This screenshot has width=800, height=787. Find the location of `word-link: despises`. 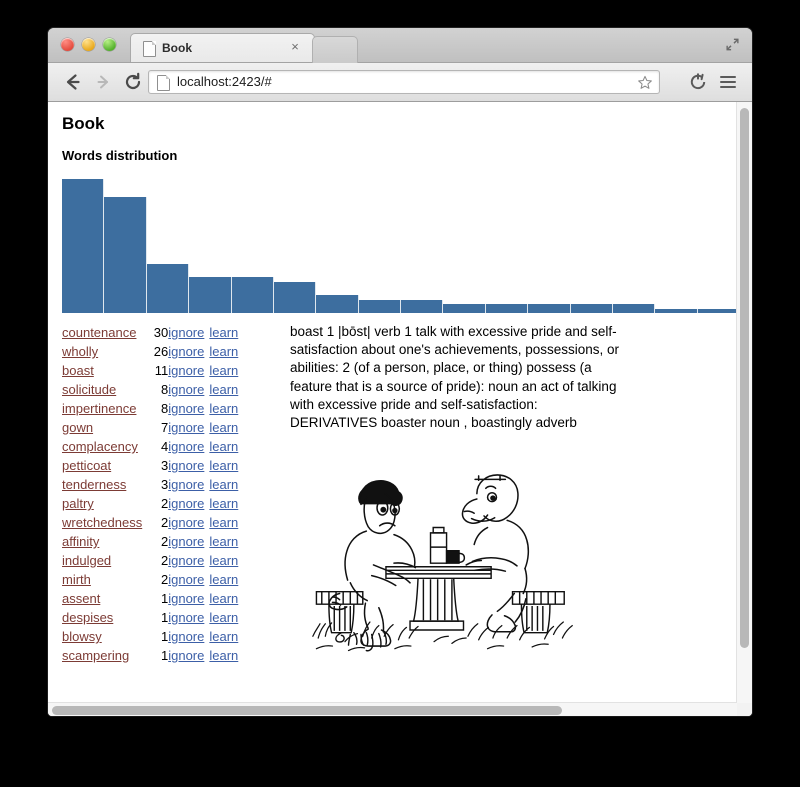

word-link: despises is located at coordinates (87, 617).